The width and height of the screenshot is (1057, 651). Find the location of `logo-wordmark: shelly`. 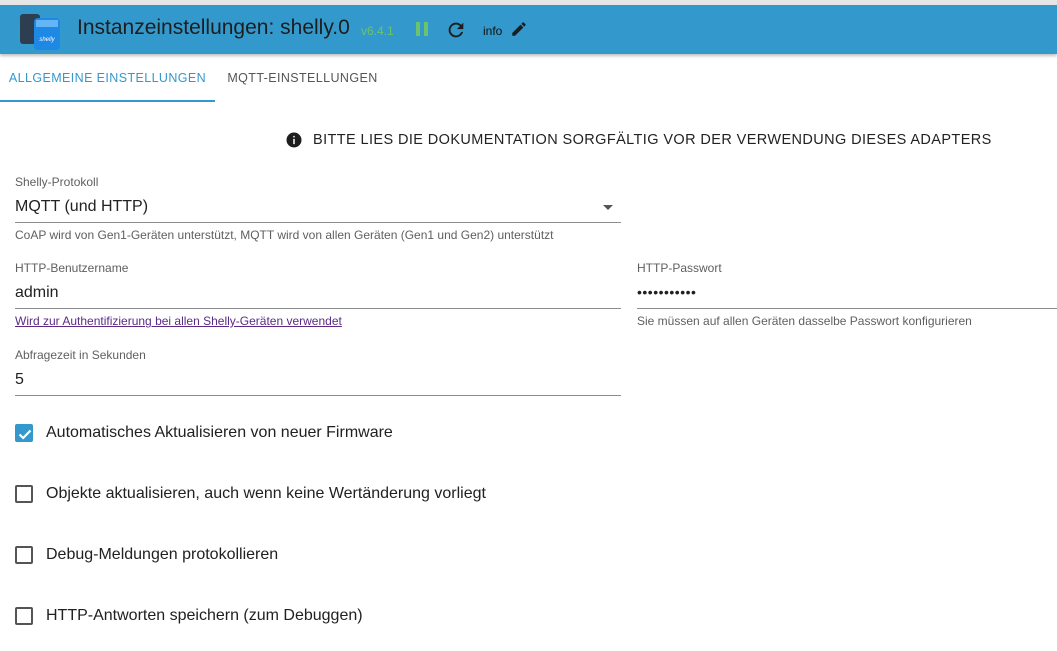

logo-wordmark: shelly is located at coordinates (47, 40).